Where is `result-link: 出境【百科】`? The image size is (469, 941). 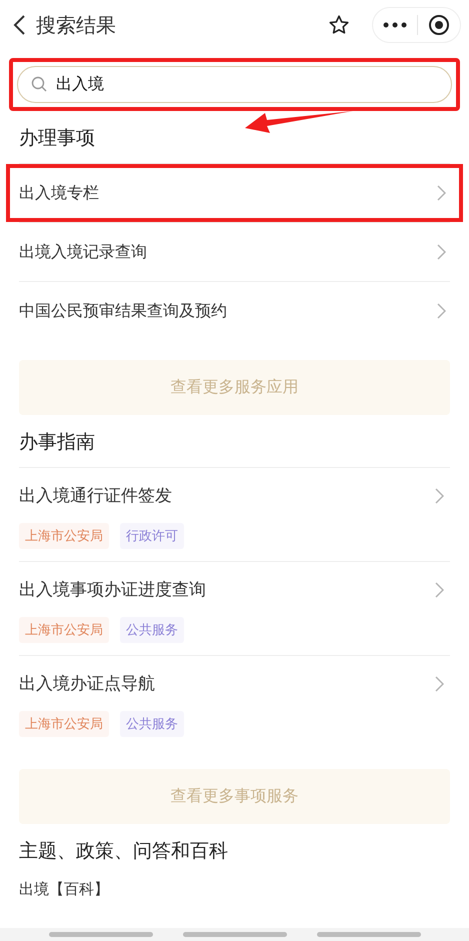
result-link: 出境【百科】 is located at coordinates (234, 887).